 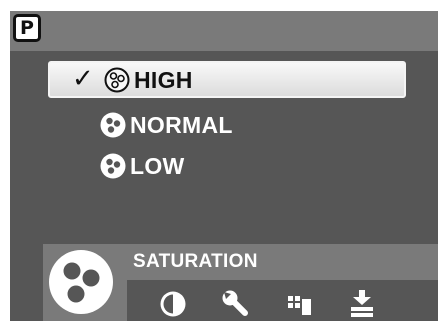 I want to click on setting-name-bar: SATURATION, so click(x=282, y=262).